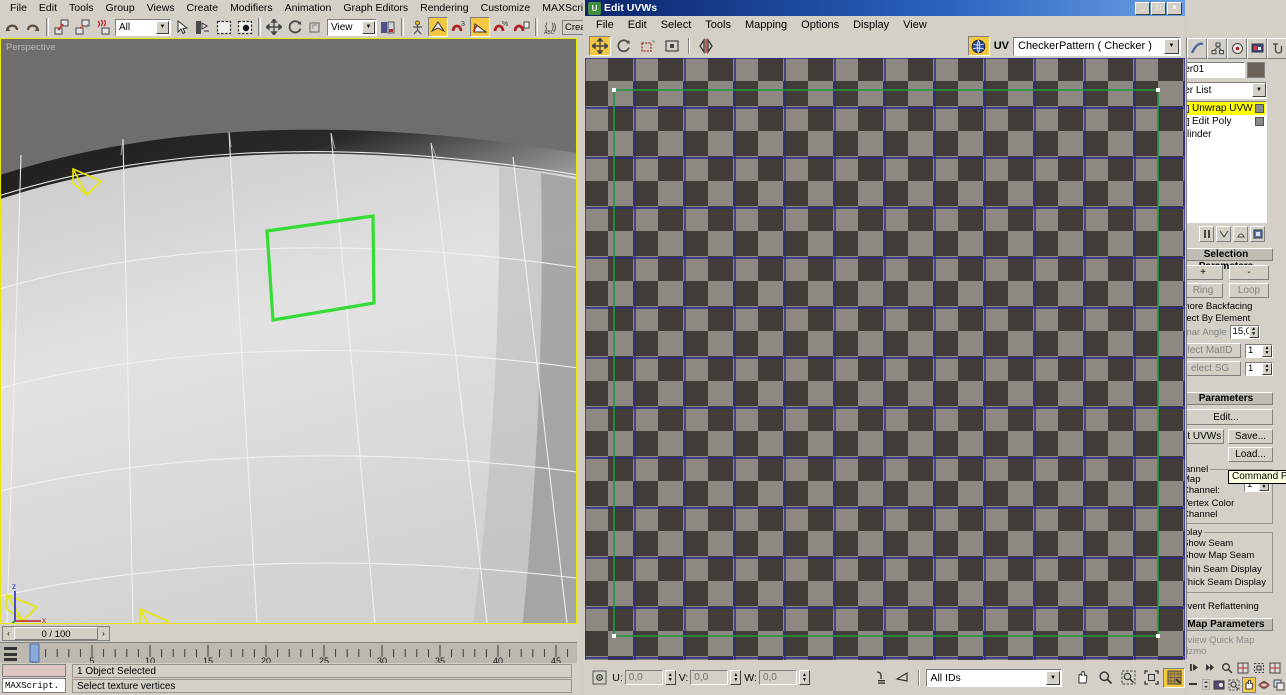 The image size is (1286, 695). I want to click on map-parameters-header: Map Parameters, so click(1230, 624).